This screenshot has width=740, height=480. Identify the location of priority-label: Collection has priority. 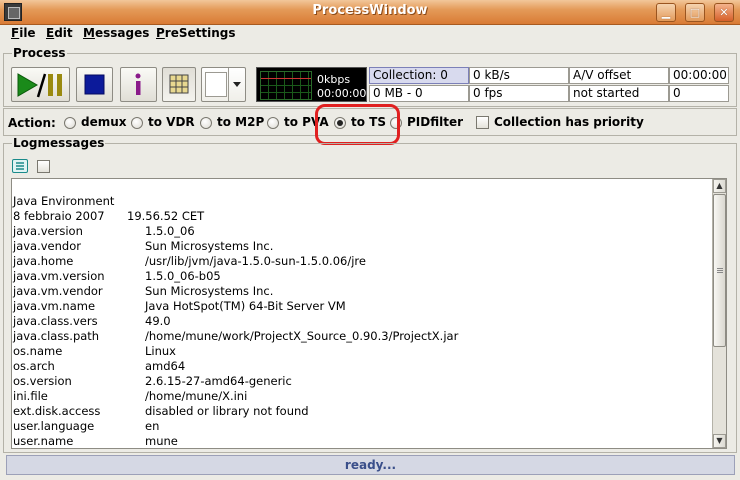
(569, 122).